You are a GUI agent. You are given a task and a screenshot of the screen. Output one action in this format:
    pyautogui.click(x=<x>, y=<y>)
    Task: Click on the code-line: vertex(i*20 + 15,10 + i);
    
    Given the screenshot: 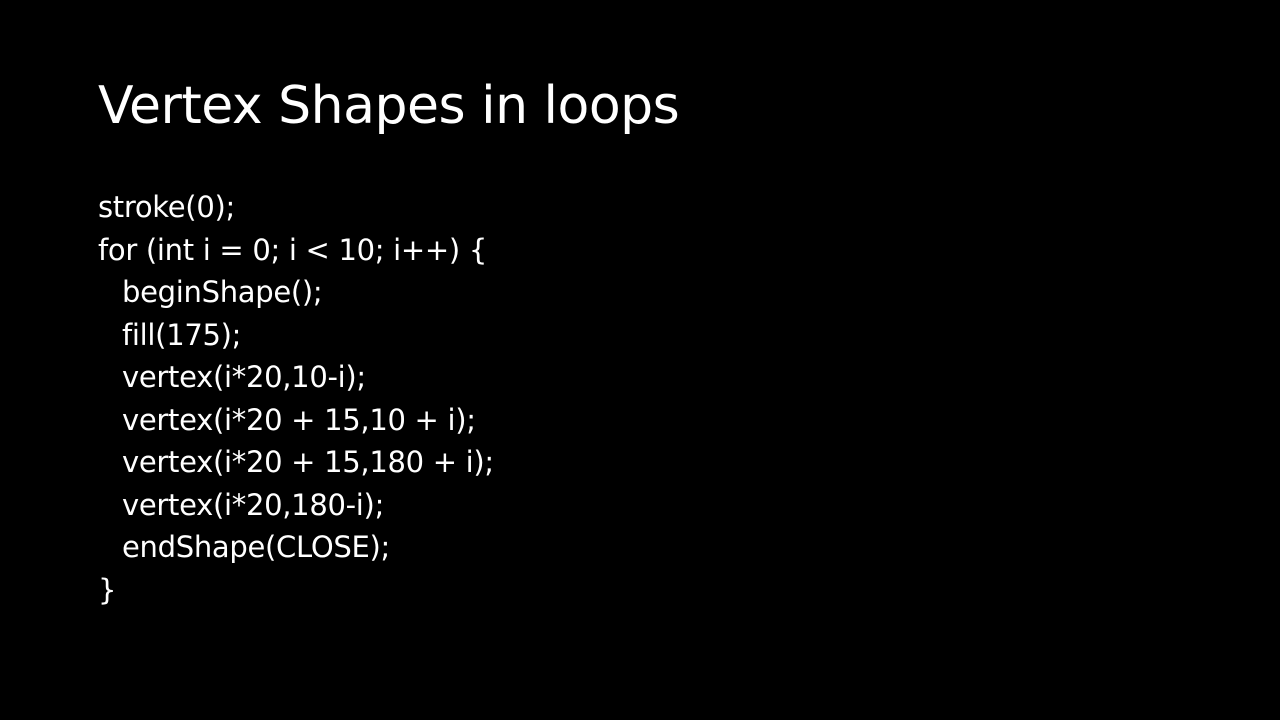 What is the action you would take?
    pyautogui.click(x=299, y=419)
    